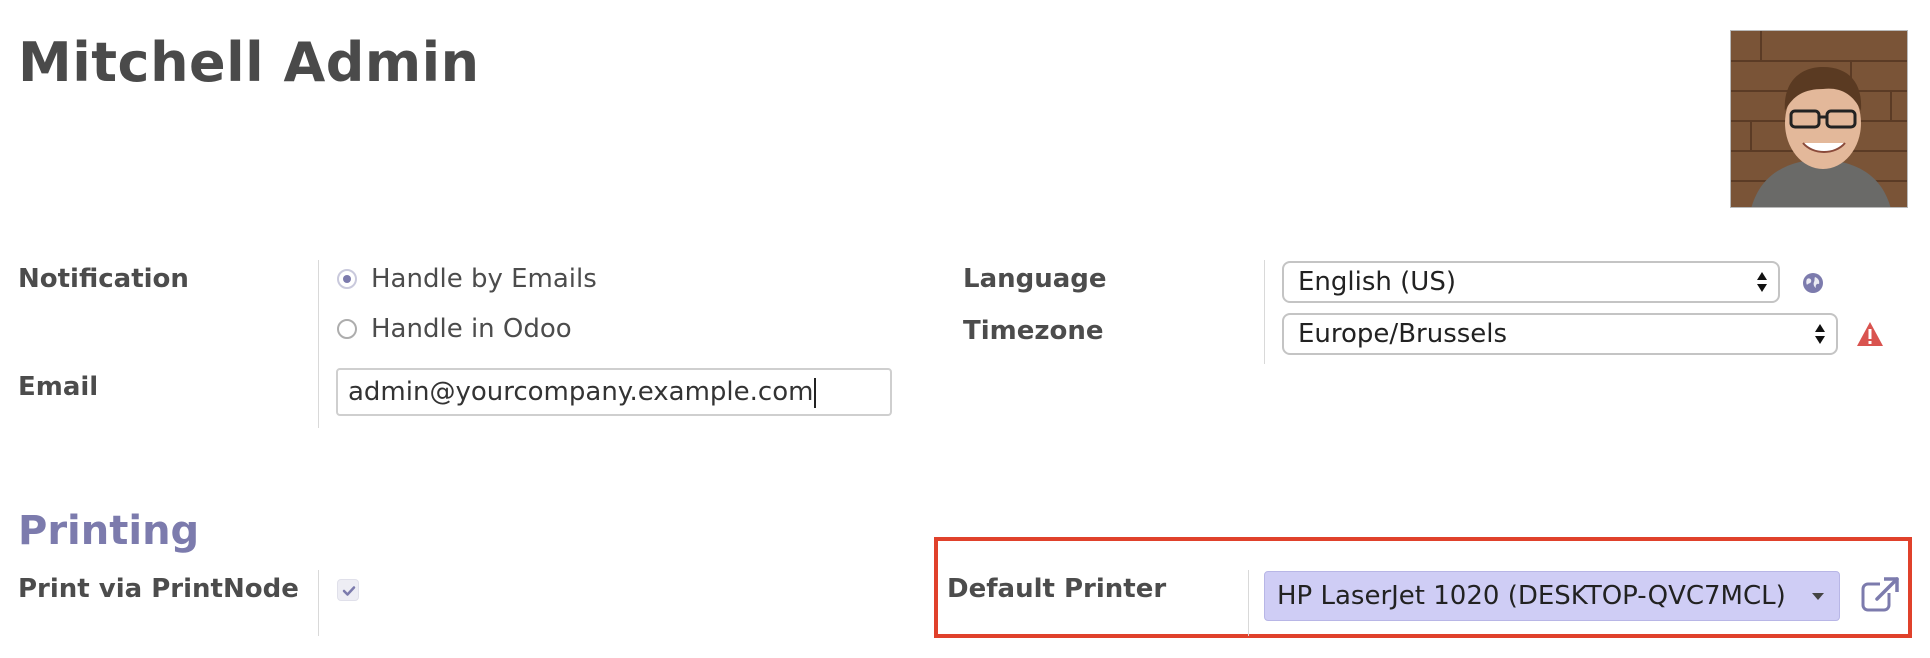 The image size is (1930, 658). What do you see at coordinates (1057, 589) in the screenshot?
I see `default-printer-label: Default Printer` at bounding box center [1057, 589].